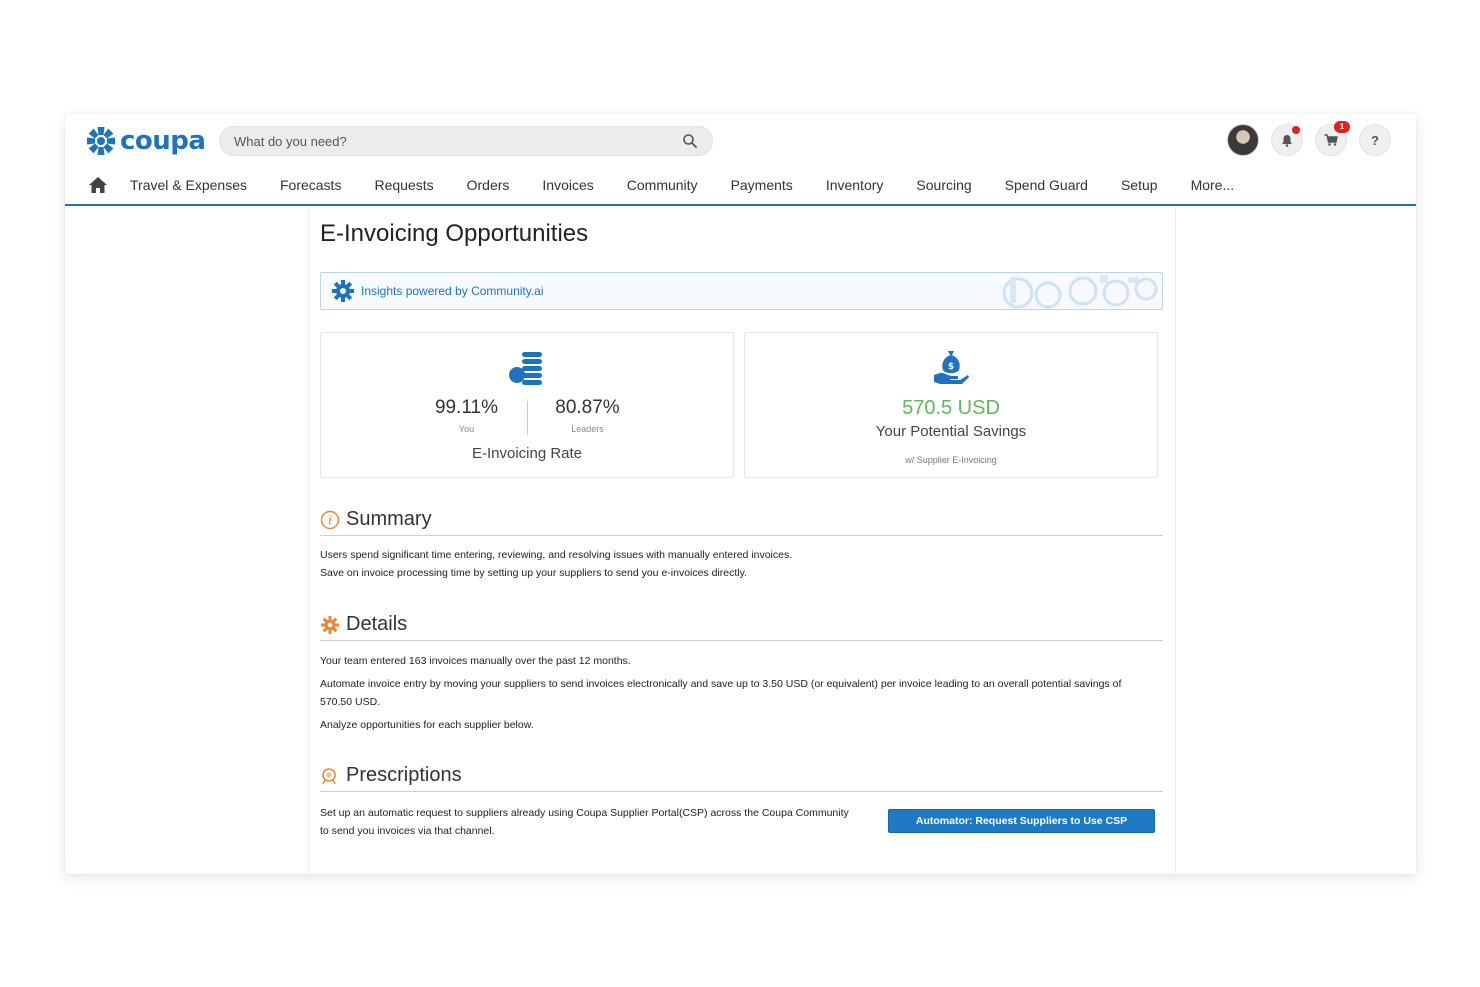 The height and width of the screenshot is (987, 1480). I want to click on rate-values: 99.11% You 80.87% Leaders, so click(527, 416).